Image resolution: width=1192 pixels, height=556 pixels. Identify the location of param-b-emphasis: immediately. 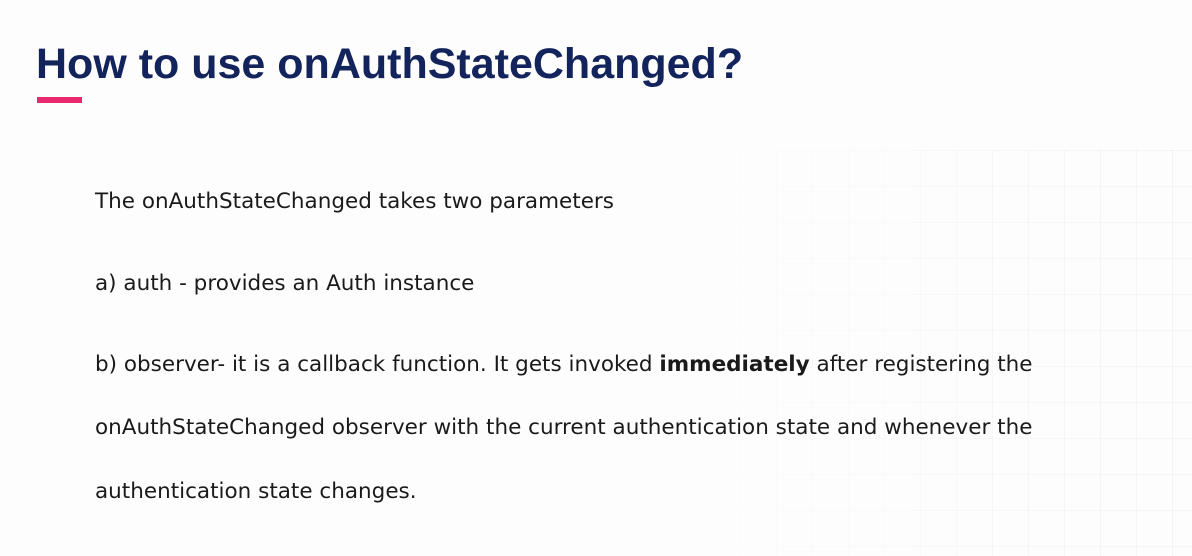
(734, 364).